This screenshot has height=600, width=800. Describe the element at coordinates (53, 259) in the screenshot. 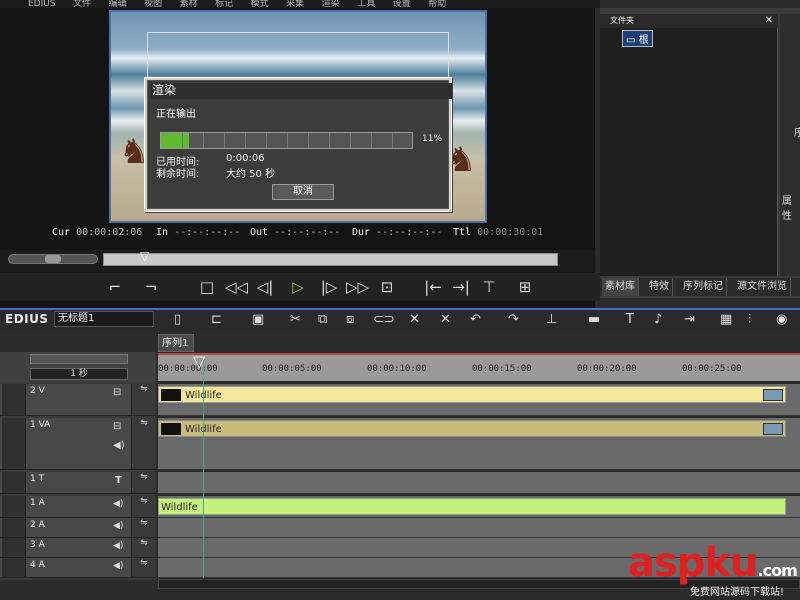

I see `shuttle-thumb` at that location.